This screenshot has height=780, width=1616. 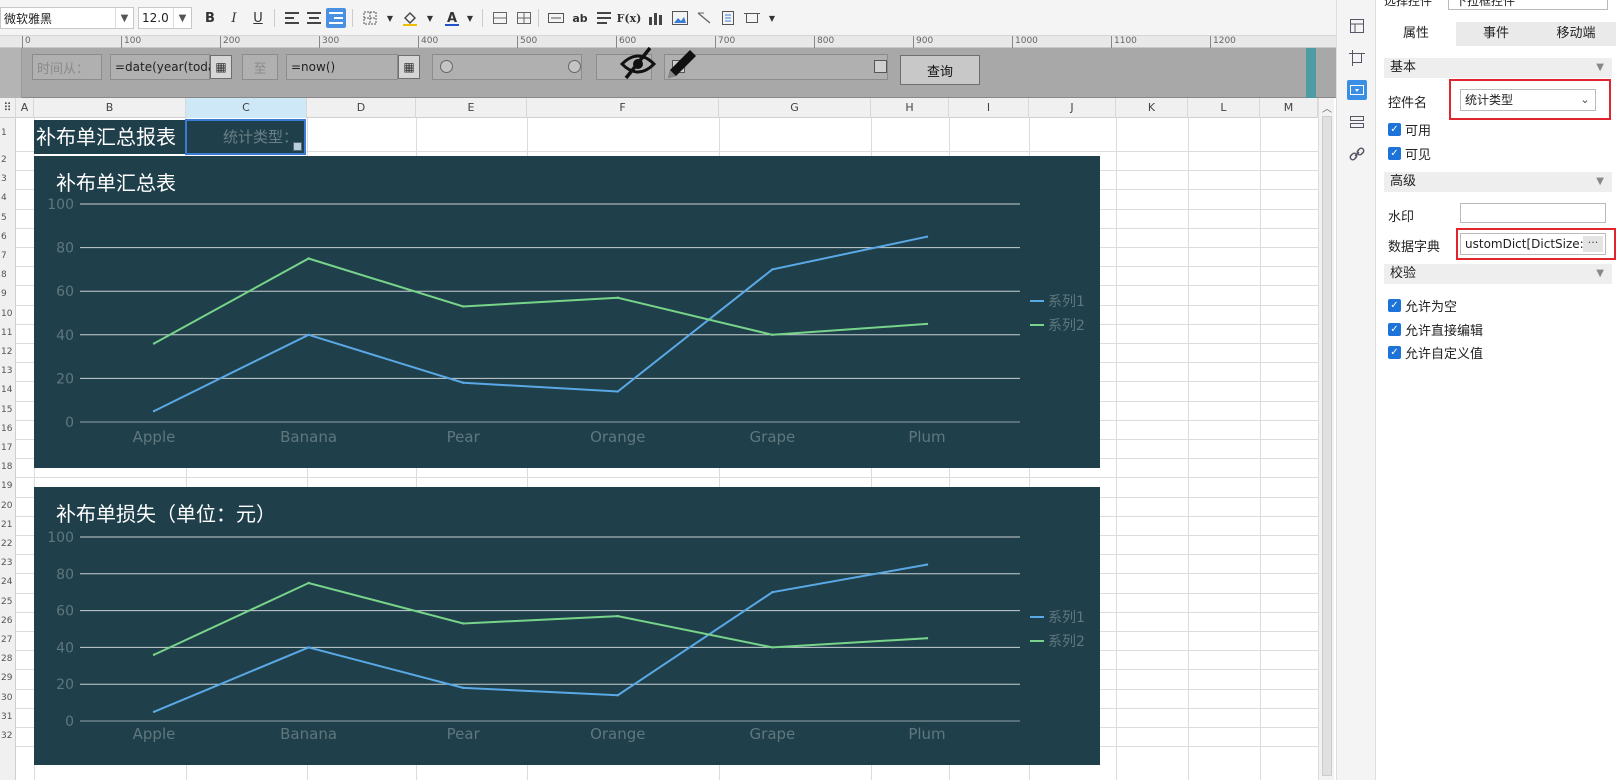 I want to click on stat-type-cell: 统计类型：, so click(x=245, y=137).